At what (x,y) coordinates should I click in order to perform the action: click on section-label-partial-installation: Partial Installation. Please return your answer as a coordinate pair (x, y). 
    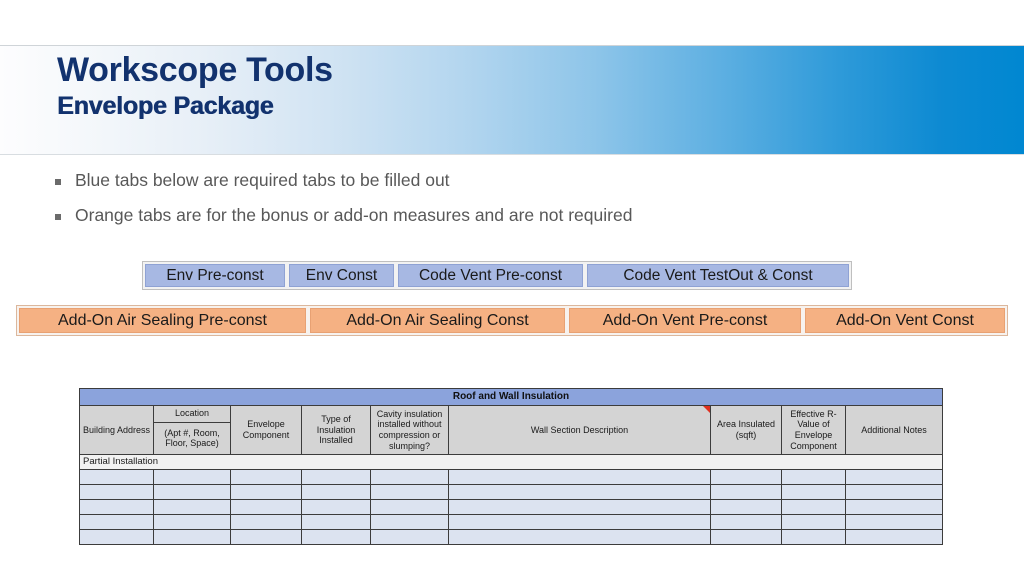
    Looking at the image, I should click on (511, 462).